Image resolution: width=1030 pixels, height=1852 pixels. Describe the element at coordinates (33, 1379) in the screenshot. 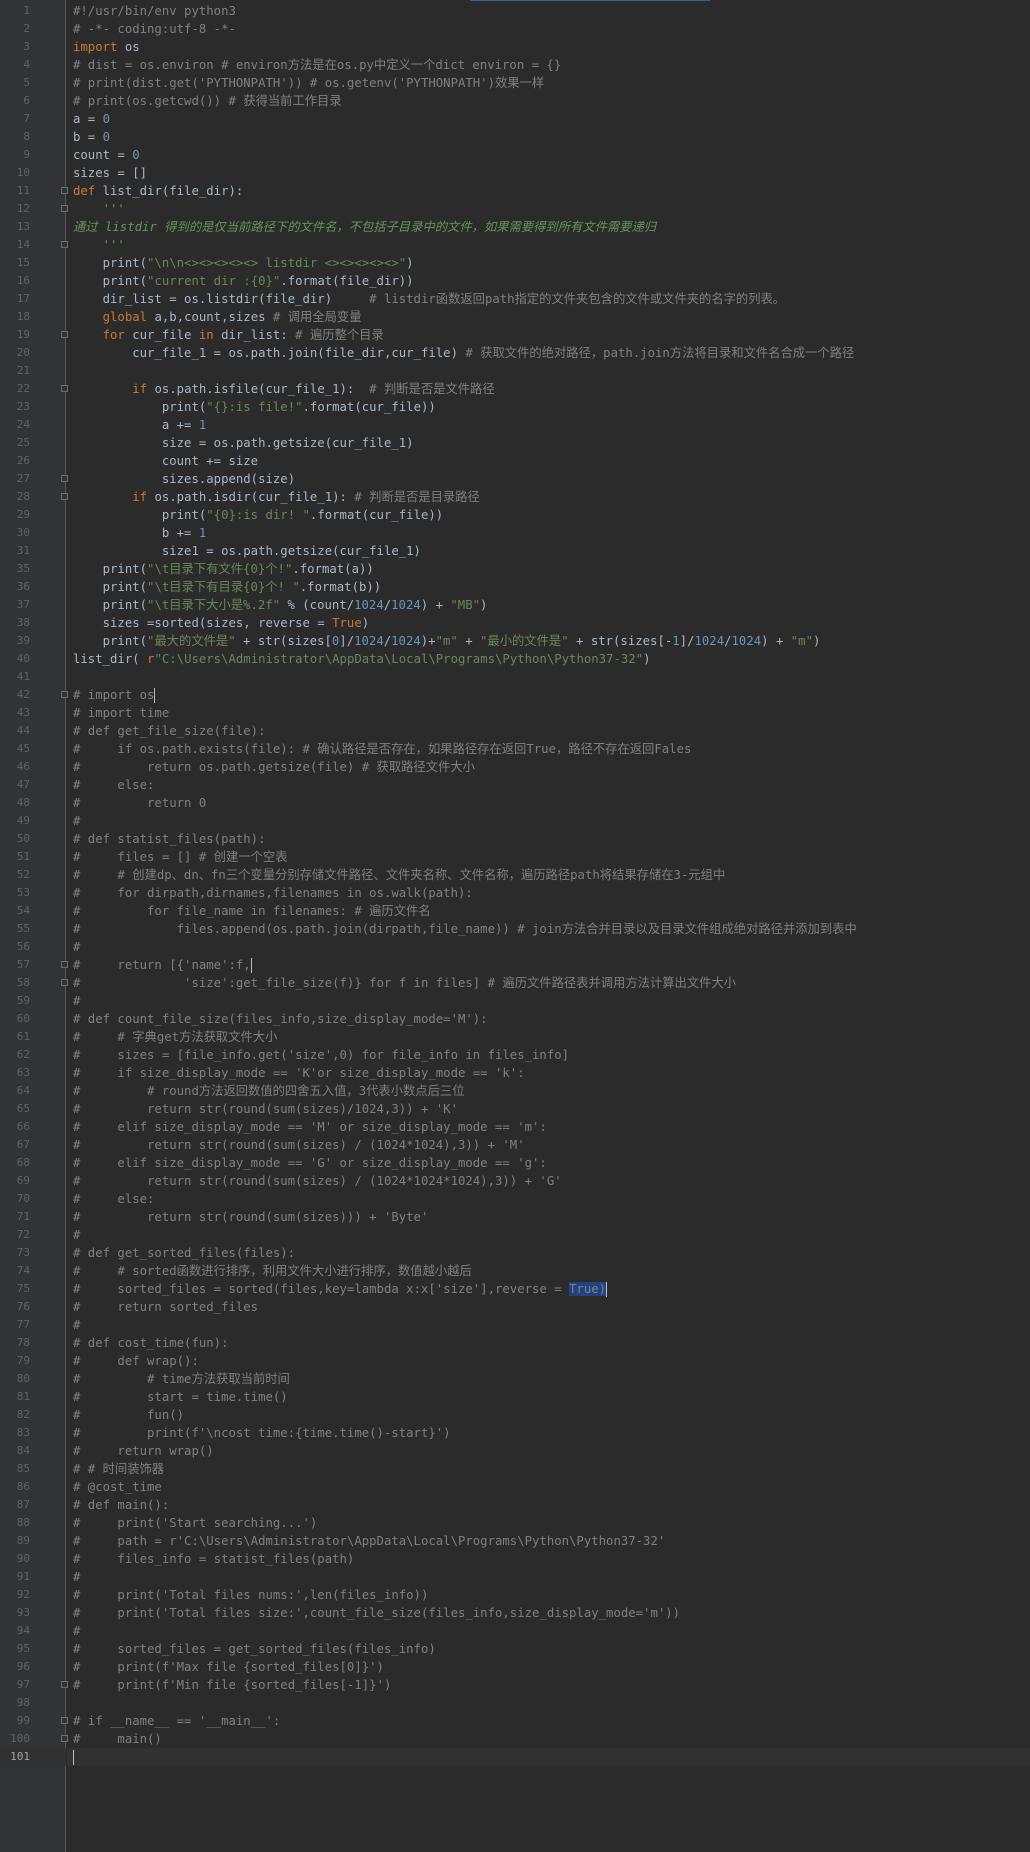

I see `gutter-row: 80` at that location.